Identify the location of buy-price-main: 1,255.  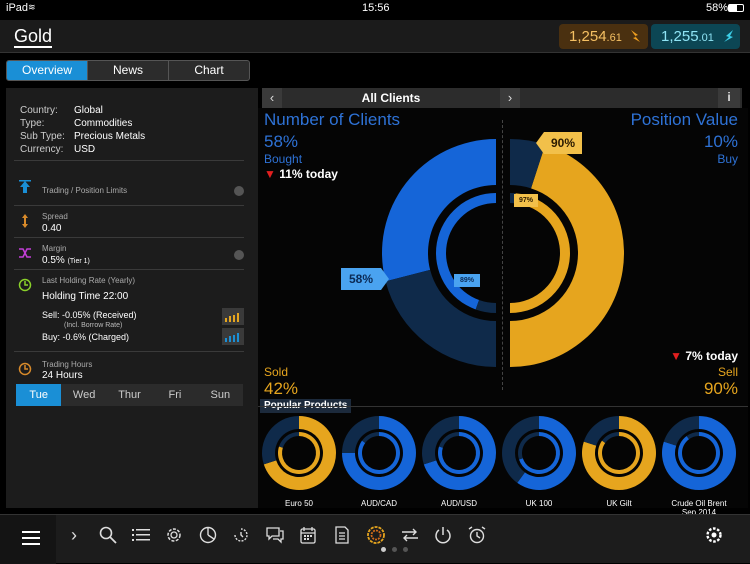
(680, 36).